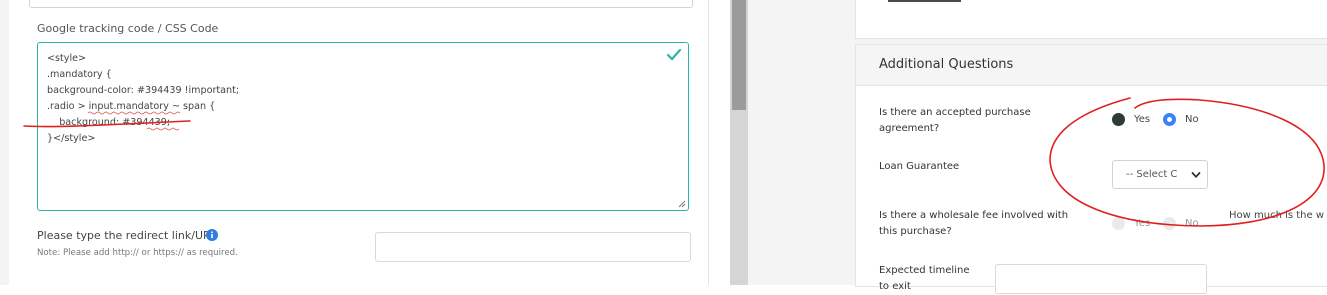 The image size is (1327, 295). I want to click on question-label-purchase-agreement: Is there an accepted purchase agreement?, so click(955, 121).